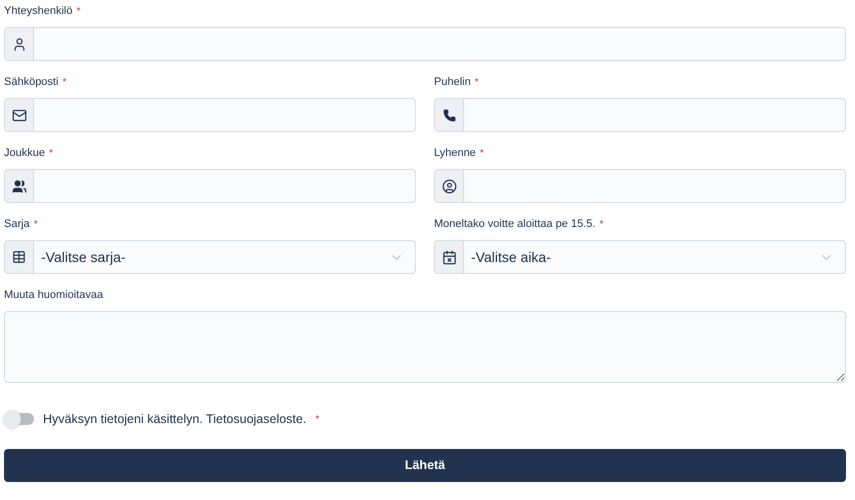 This screenshot has height=500, width=855. I want to click on person-icon, so click(19, 44).